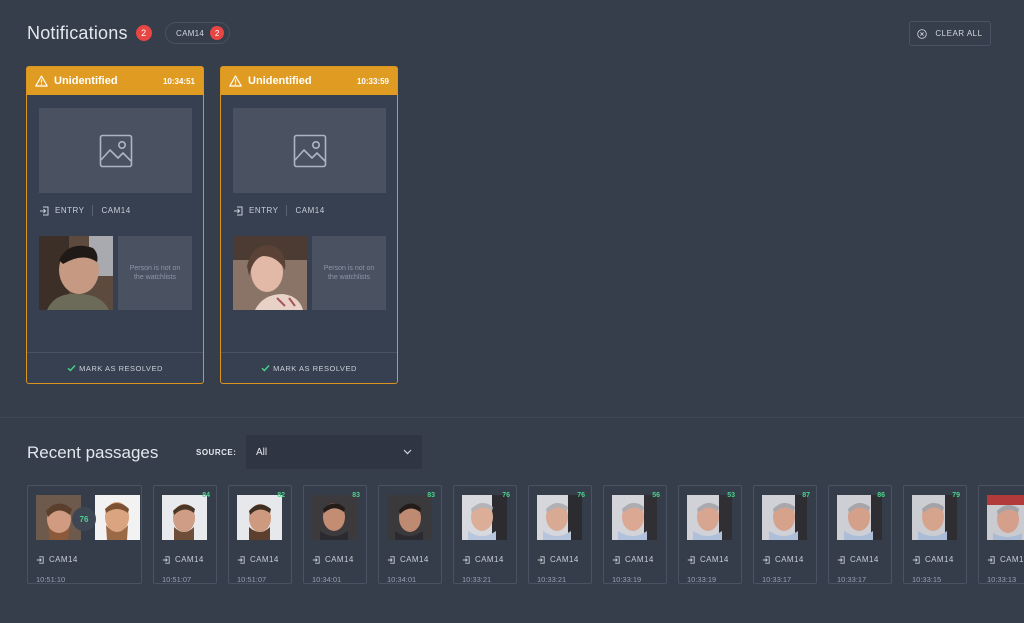  Describe the element at coordinates (177, 579) in the screenshot. I see `passage-time: 10:51:07` at that location.